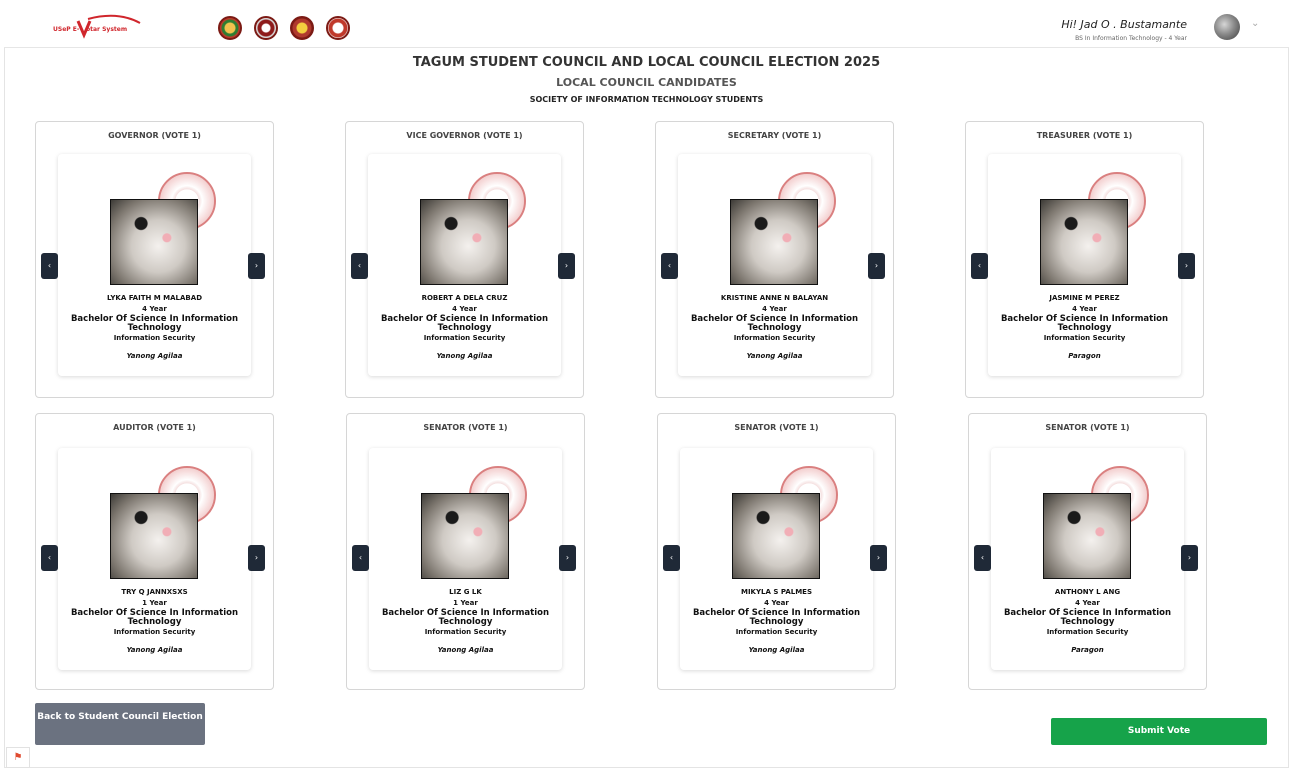 Image resolution: width=1293 pixels, height=771 pixels. Describe the element at coordinates (1255, 23) in the screenshot. I see `chevron-down-icon: ⌄` at that location.